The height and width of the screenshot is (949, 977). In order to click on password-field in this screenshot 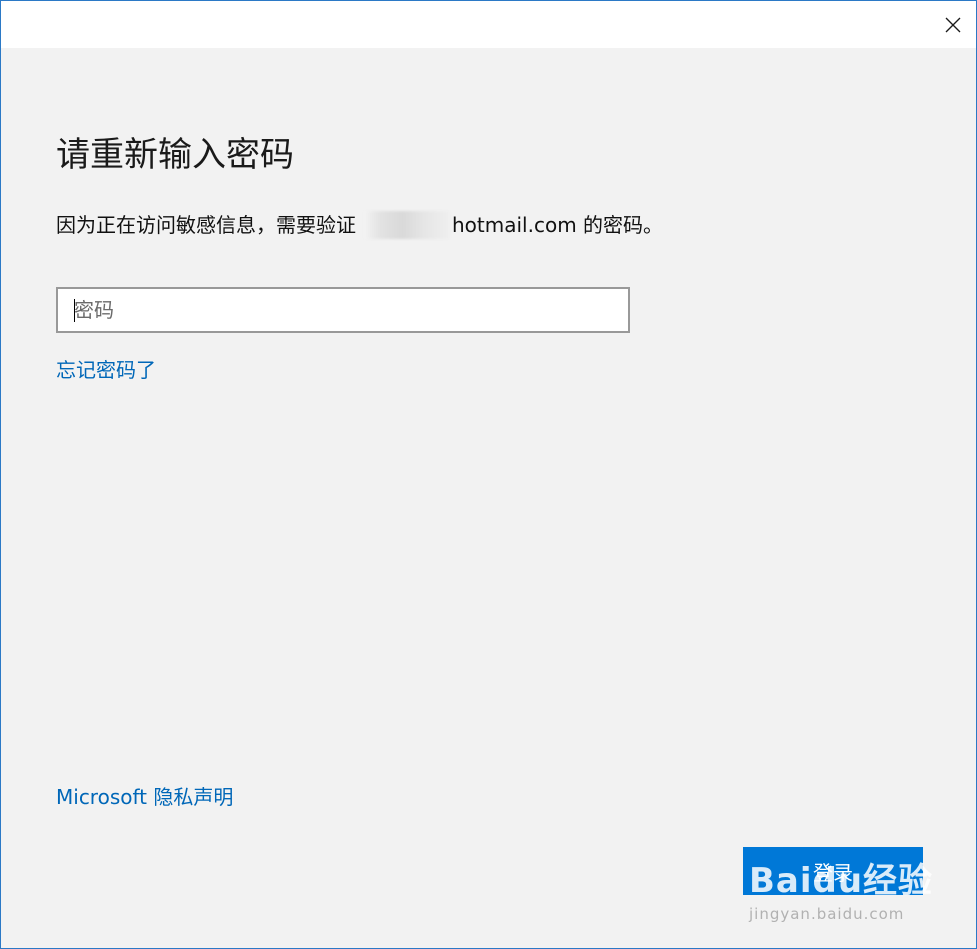, I will do `click(343, 310)`.